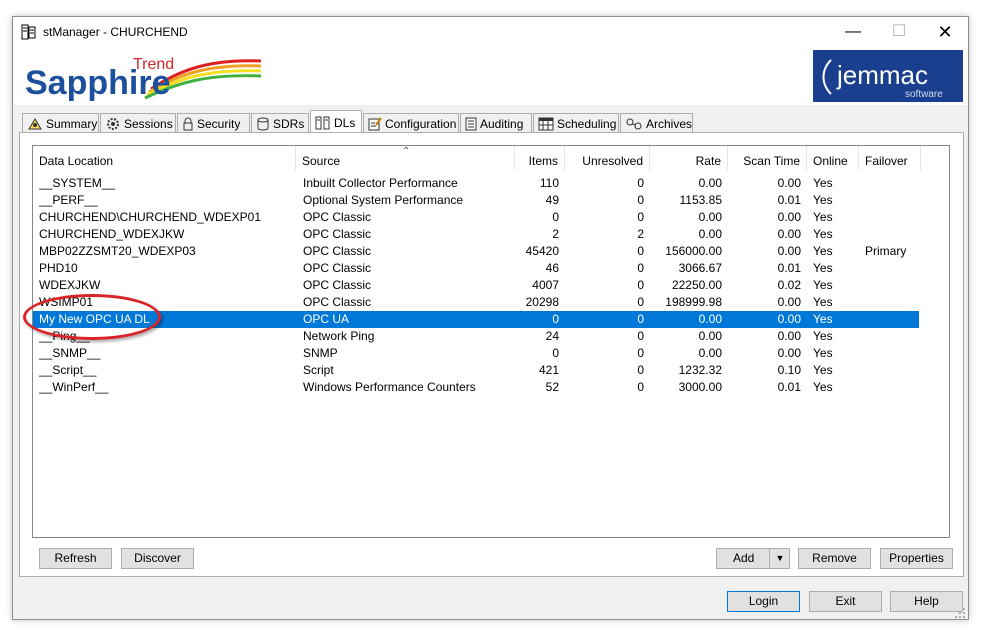  Describe the element at coordinates (789, 183) in the screenshot. I see `cell-scan: 0.00` at that location.